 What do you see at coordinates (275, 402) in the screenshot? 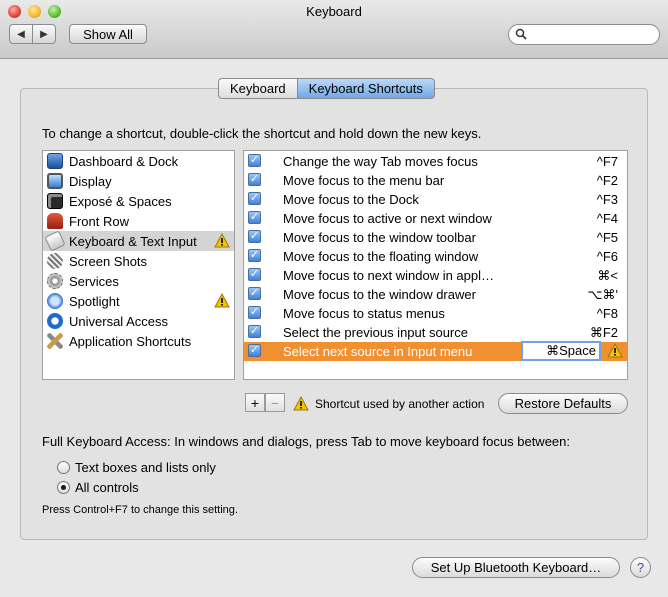
I see `remove-shortcut-button: −` at bounding box center [275, 402].